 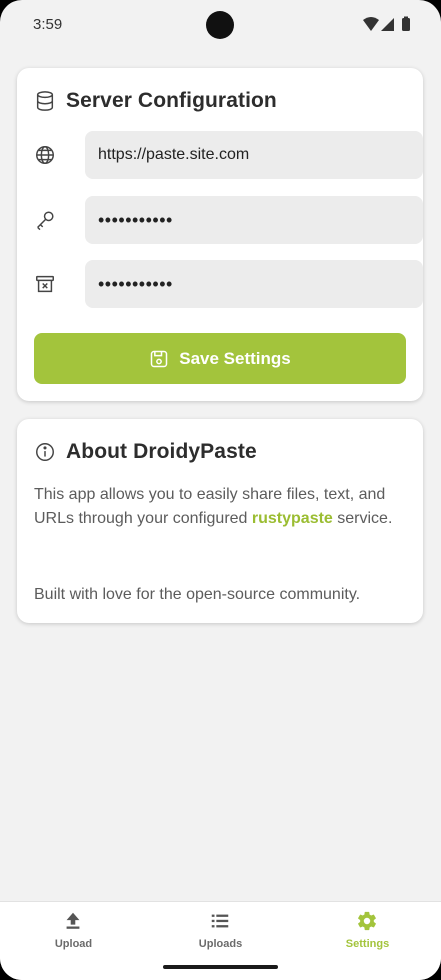 I want to click on signal-icon, so click(x=387, y=24).